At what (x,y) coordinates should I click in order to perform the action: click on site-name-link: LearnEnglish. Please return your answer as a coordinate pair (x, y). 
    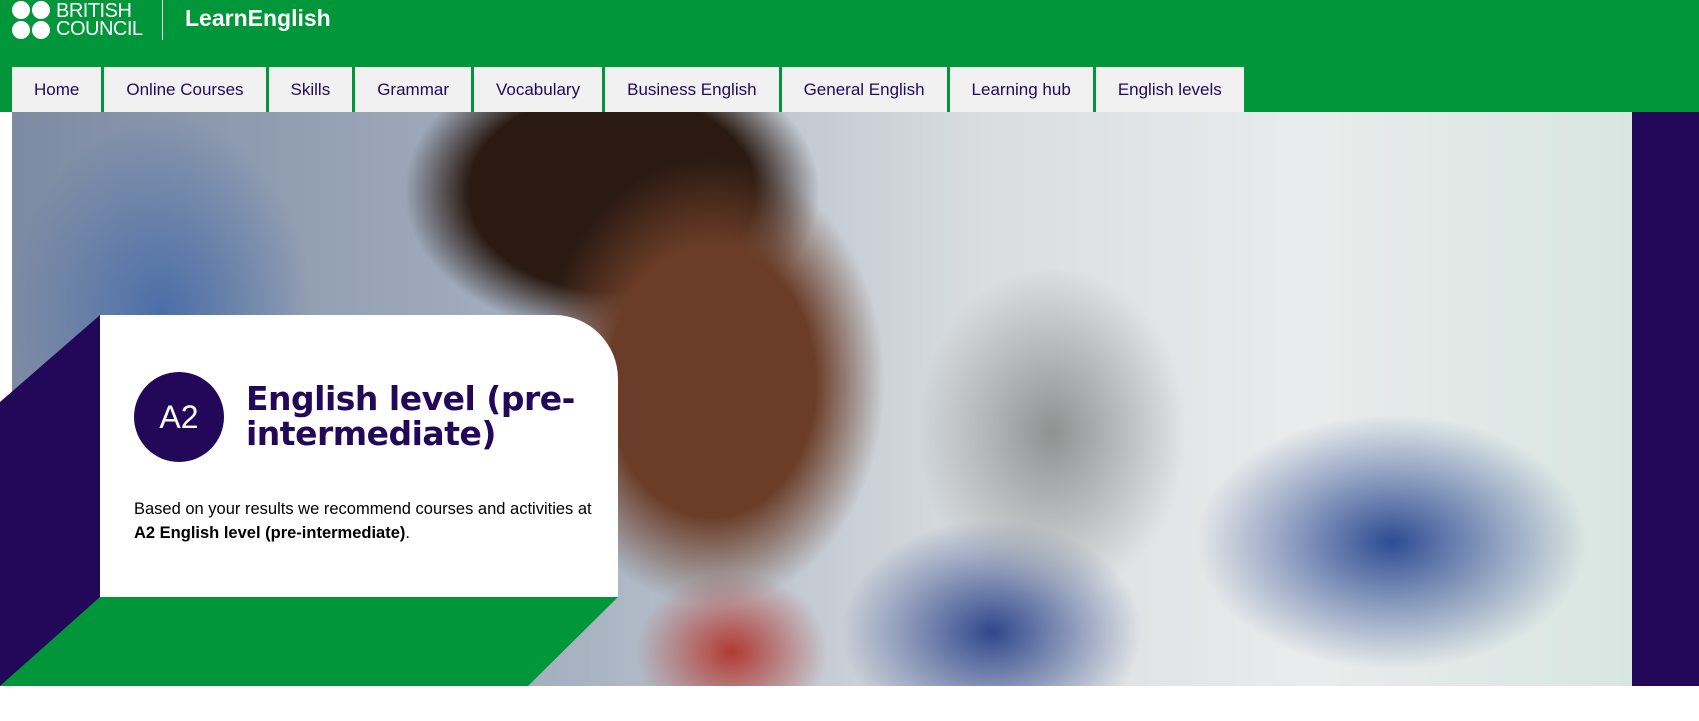
    Looking at the image, I should click on (258, 18).